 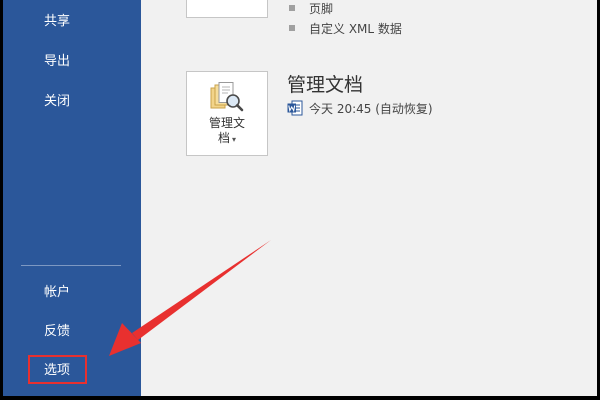 I want to click on manage-document-icon, so click(x=227, y=97).